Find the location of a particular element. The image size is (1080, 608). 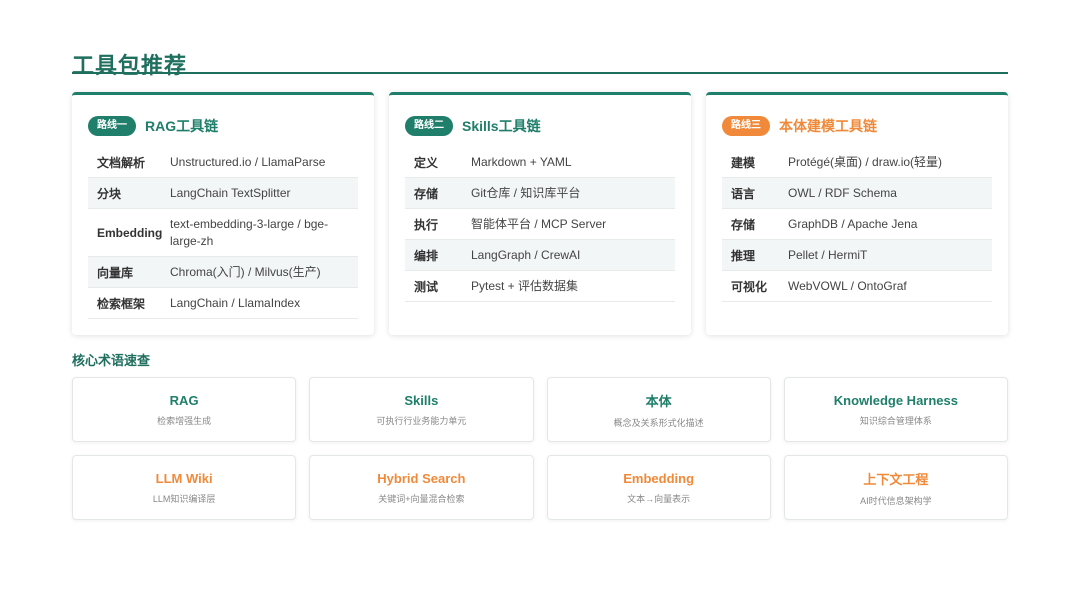

term-name: Hybrid Search is located at coordinates (421, 478).